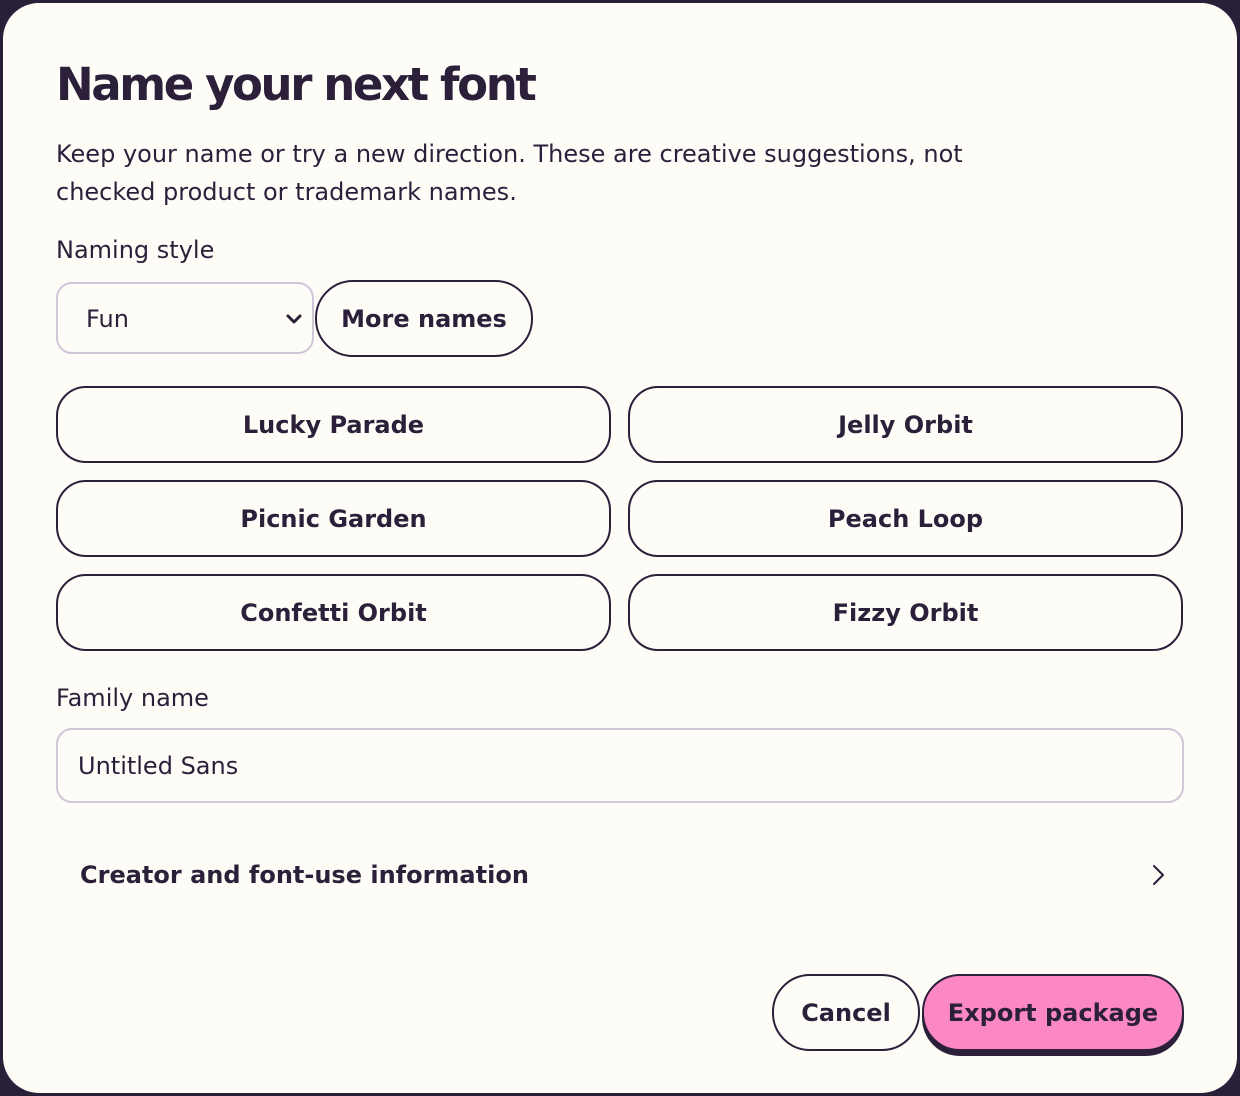  What do you see at coordinates (620, 765) in the screenshot?
I see `family-name-input` at bounding box center [620, 765].